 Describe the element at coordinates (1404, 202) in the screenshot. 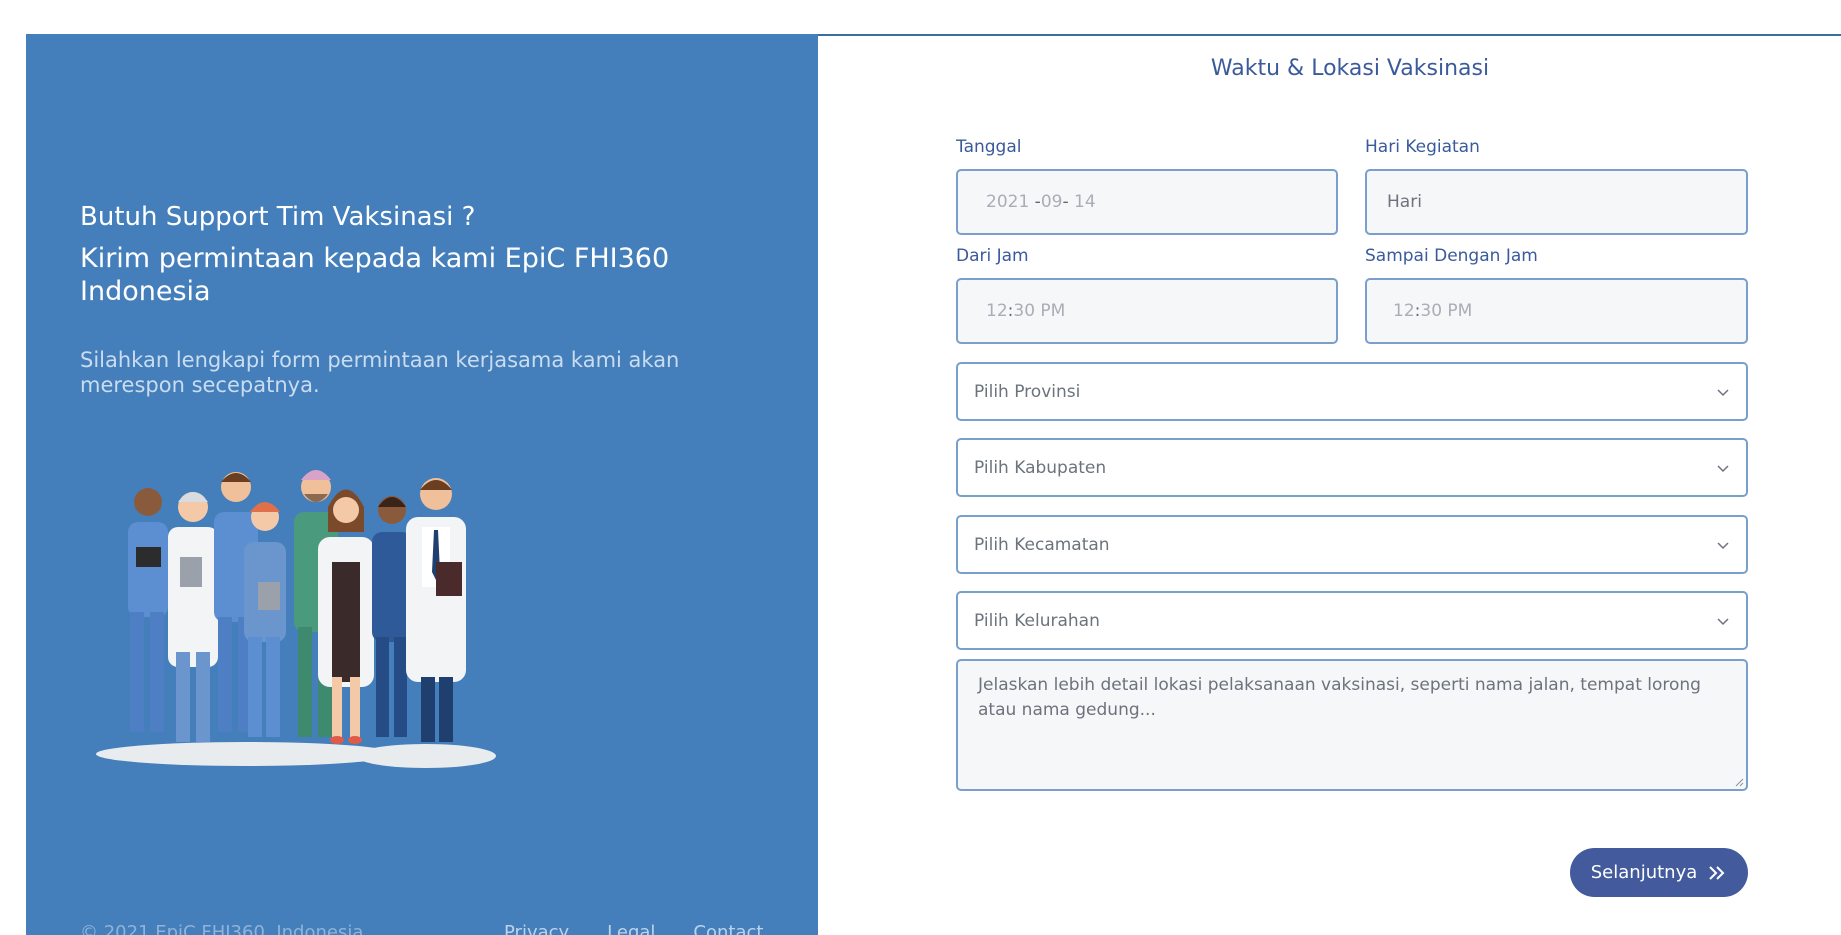

I see `hari-kegiatan-value: Hari` at that location.